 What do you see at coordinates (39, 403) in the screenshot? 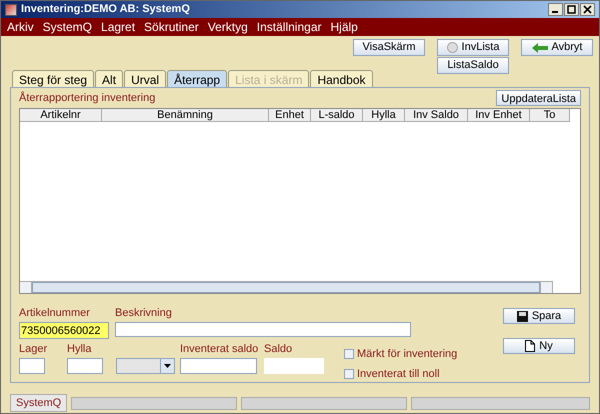
I see `status-panel: SystemQ` at bounding box center [39, 403].